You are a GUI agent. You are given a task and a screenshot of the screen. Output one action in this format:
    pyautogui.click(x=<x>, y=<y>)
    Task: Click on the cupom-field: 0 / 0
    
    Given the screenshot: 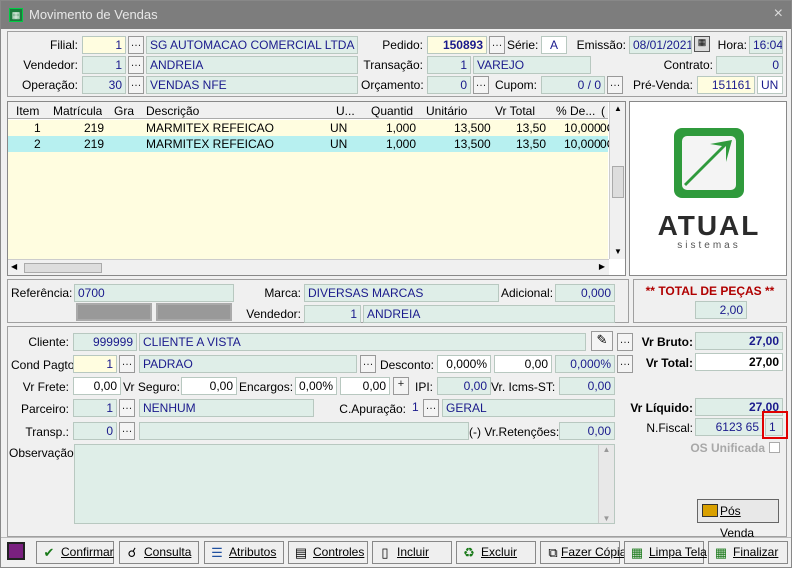 What is the action you would take?
    pyautogui.click(x=573, y=85)
    